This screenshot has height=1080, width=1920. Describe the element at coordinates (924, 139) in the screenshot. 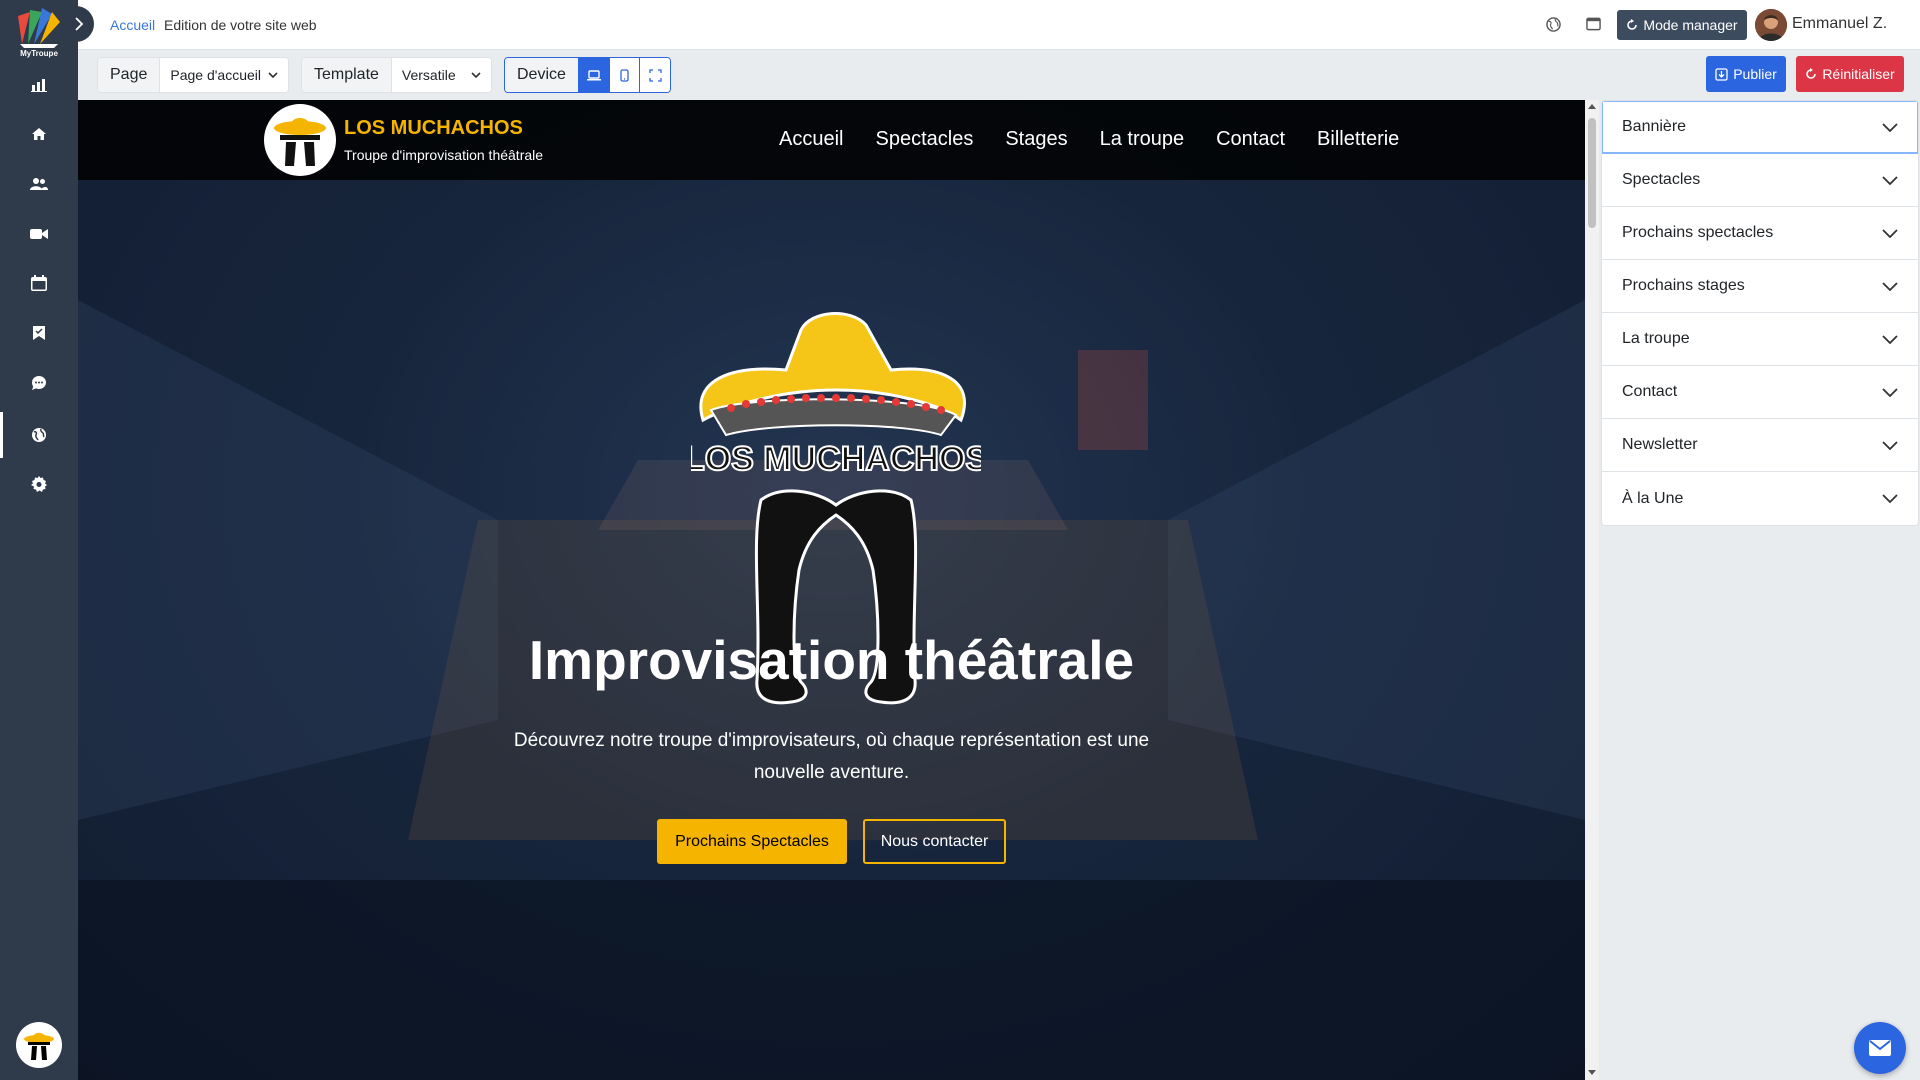

I see `site-menu-spectacles: Spectacles` at that location.